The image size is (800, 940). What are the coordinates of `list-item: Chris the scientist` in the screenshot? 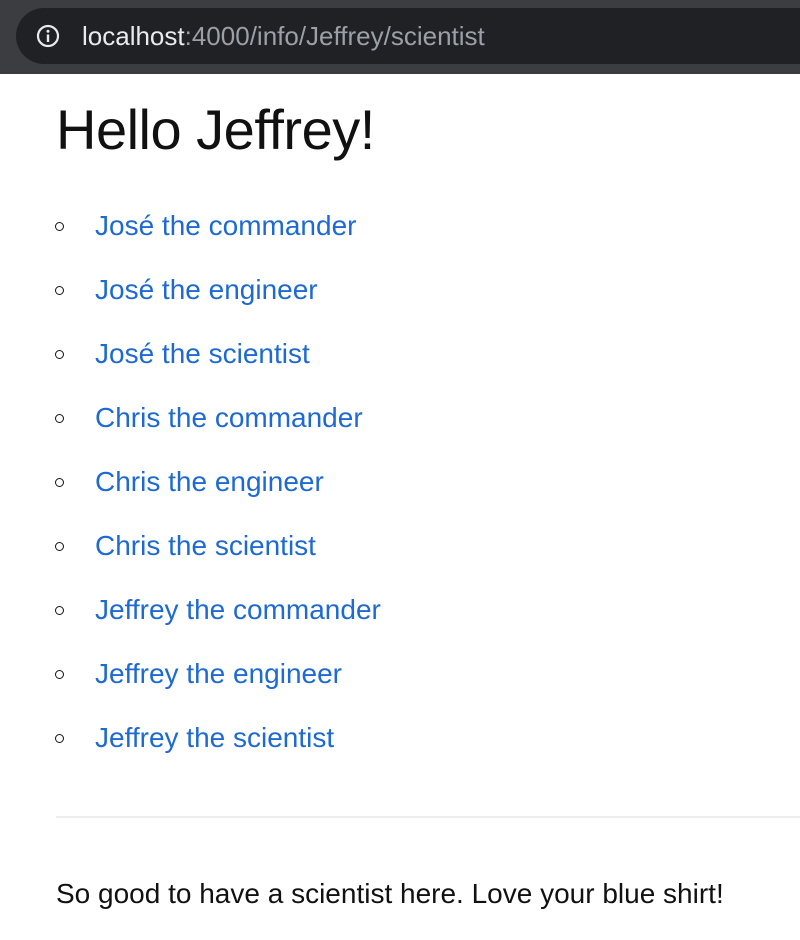 It's located at (400, 546).